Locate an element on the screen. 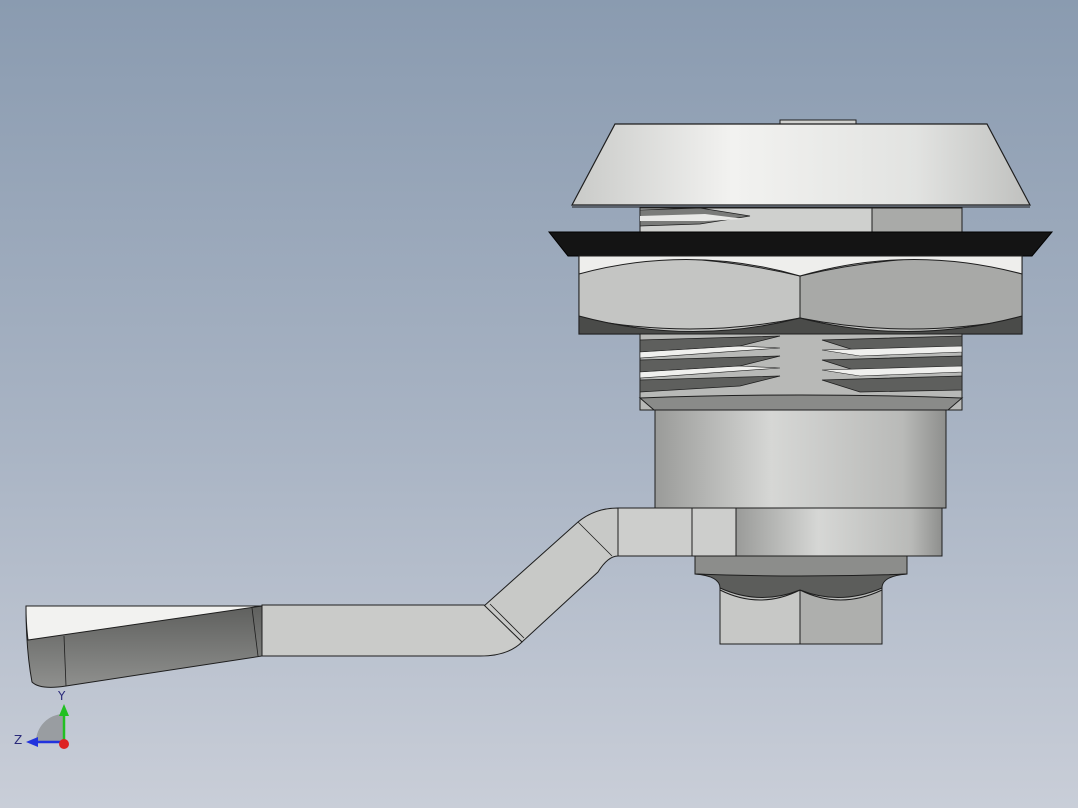 This screenshot has height=808, width=1078. retaining-nut is located at coordinates (801, 600).